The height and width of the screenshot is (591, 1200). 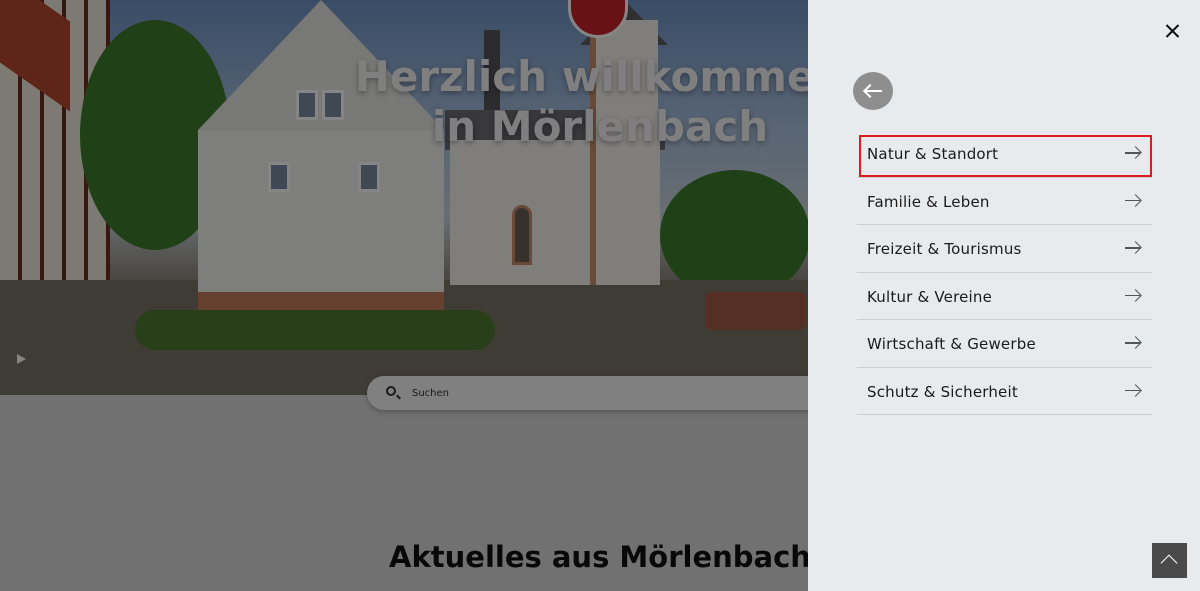 What do you see at coordinates (1004, 296) in the screenshot?
I see `menu-item-kultur-vereine: Kultur & Vereine` at bounding box center [1004, 296].